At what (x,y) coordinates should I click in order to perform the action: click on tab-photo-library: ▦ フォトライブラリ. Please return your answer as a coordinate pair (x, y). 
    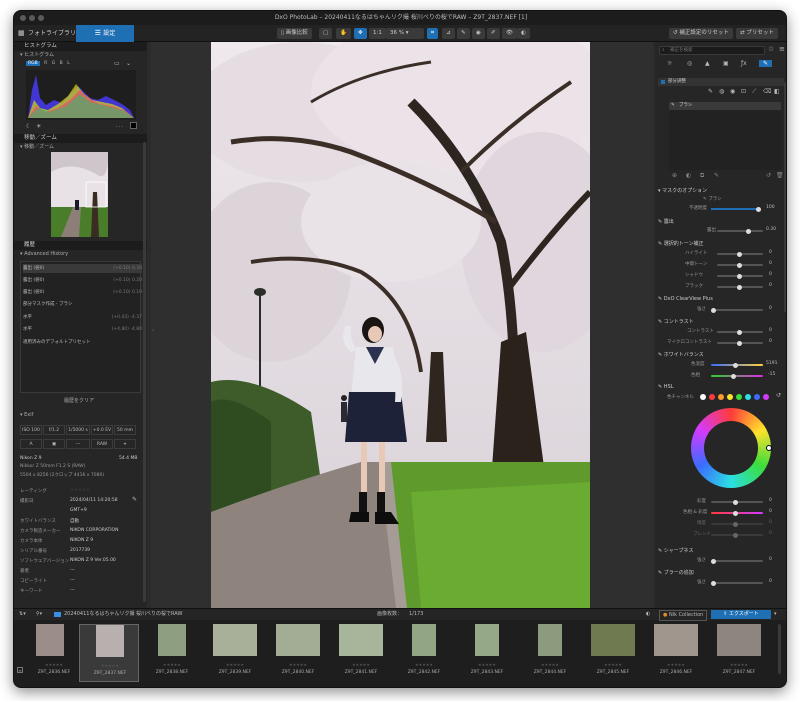
    Looking at the image, I should click on (45, 33).